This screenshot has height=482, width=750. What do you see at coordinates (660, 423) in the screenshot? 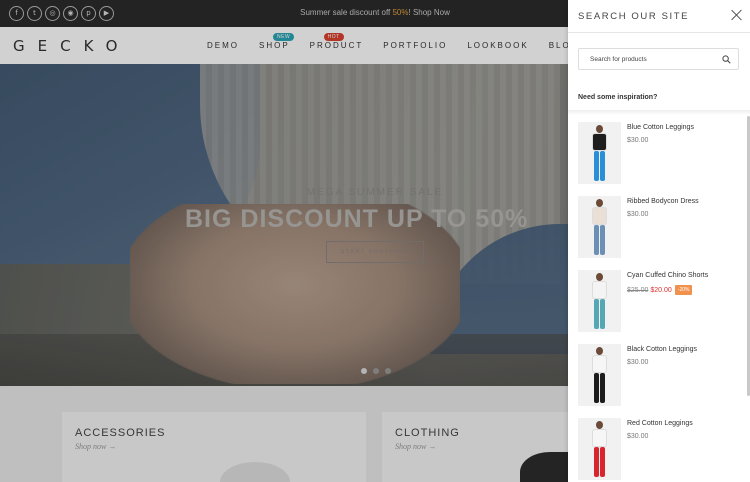
I see `product-name: Red Cotton Leggings` at bounding box center [660, 423].